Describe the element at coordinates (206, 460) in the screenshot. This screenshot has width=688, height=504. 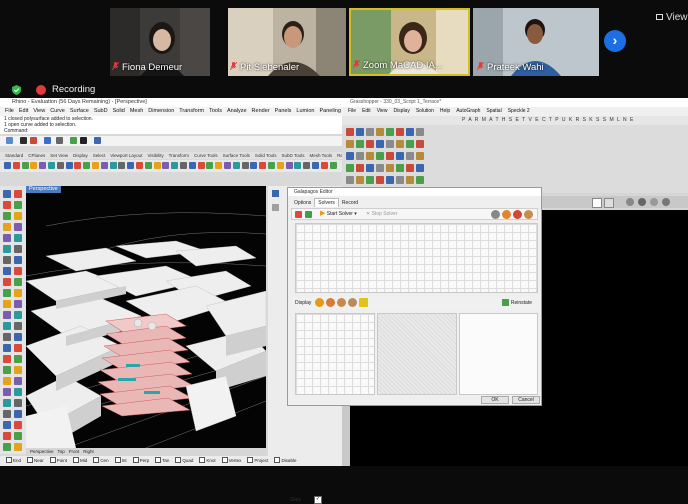
I see `osnap-toggle: Knot` at that location.